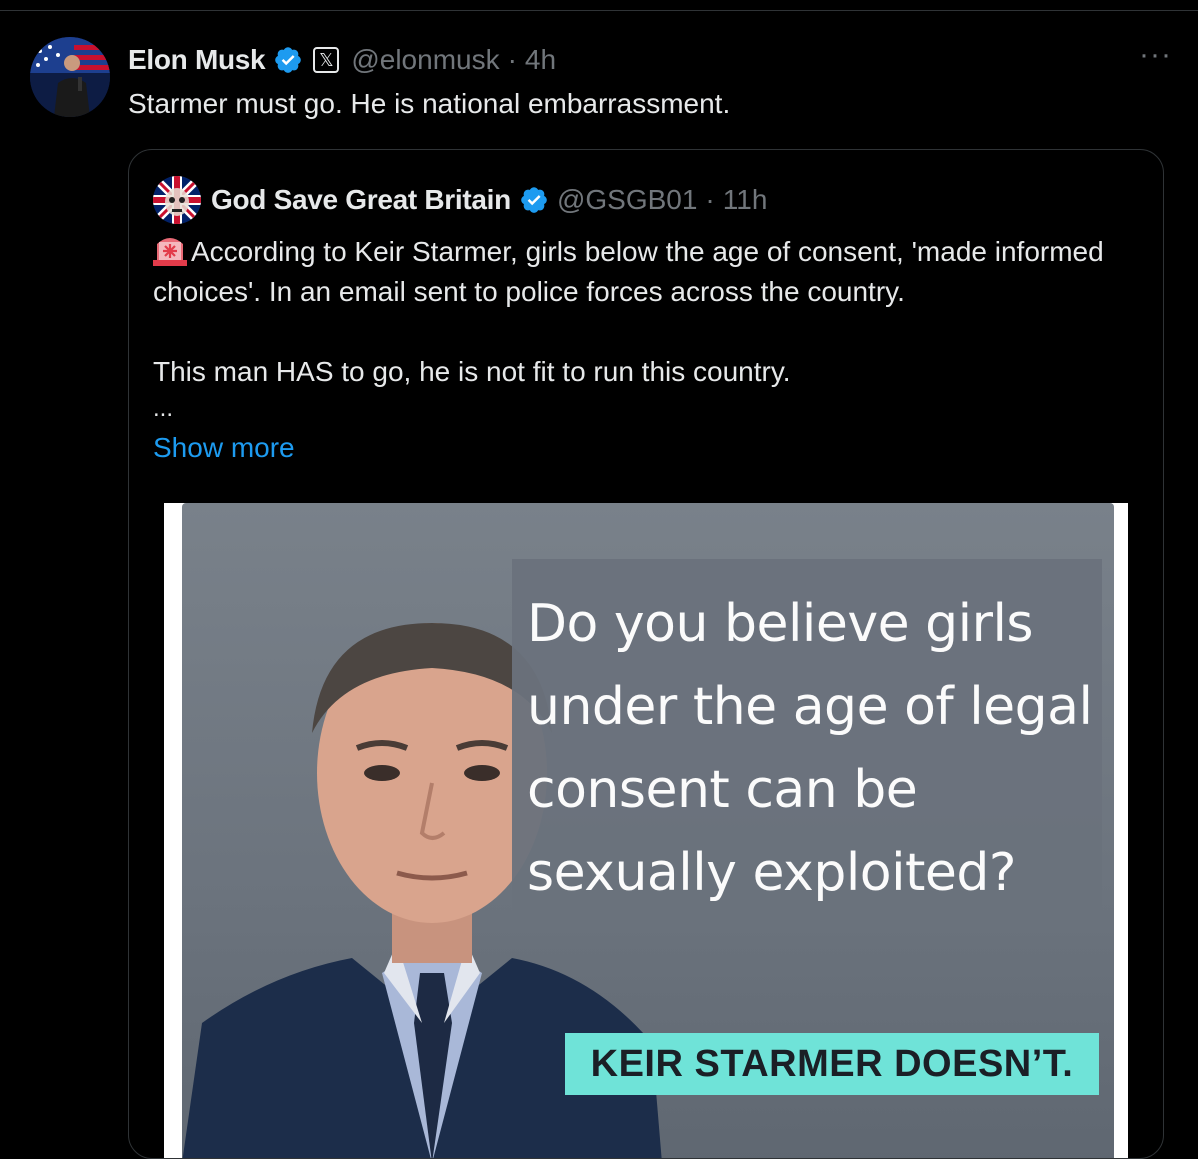  I want to click on author-avatar, so click(70, 77).